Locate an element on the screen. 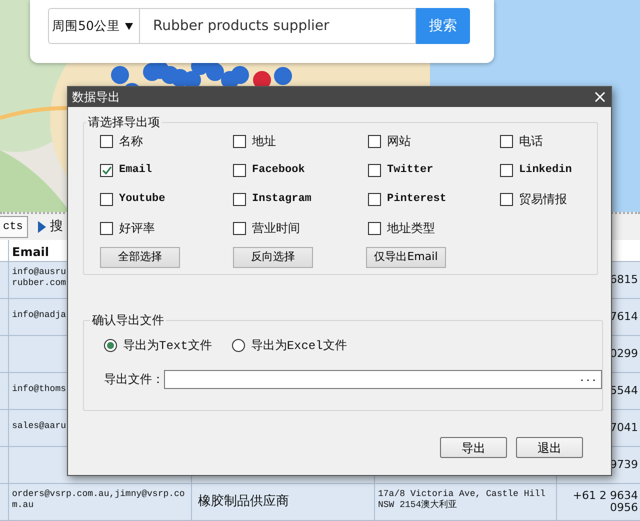 This screenshot has width=640, height=521. checkbox-label: 电话 is located at coordinates (531, 141).